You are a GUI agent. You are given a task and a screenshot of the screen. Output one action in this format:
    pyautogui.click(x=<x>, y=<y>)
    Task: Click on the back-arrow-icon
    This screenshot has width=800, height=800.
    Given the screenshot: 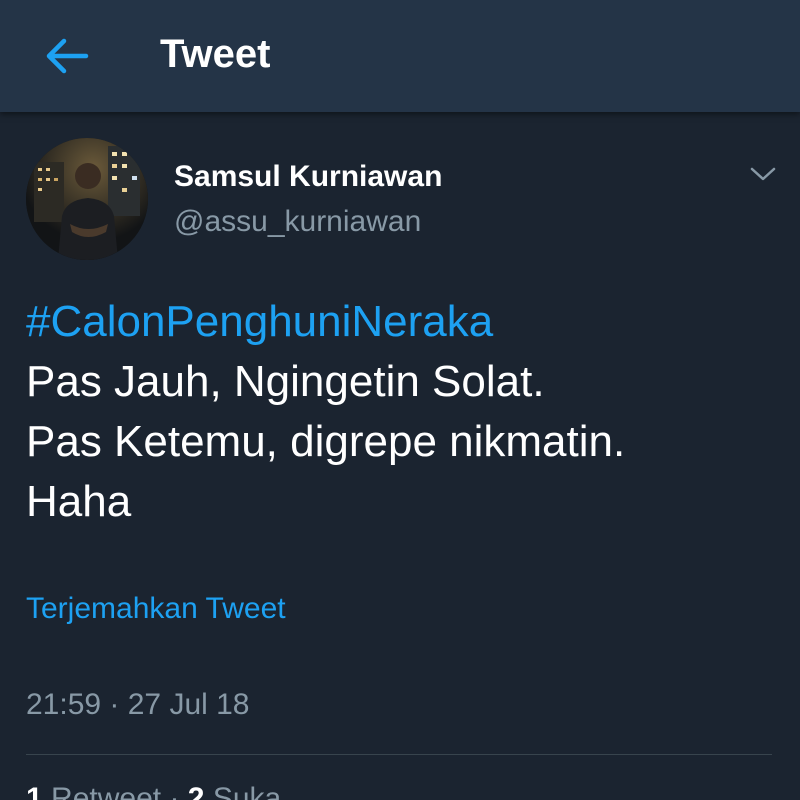 What is the action you would take?
    pyautogui.click(x=67, y=56)
    